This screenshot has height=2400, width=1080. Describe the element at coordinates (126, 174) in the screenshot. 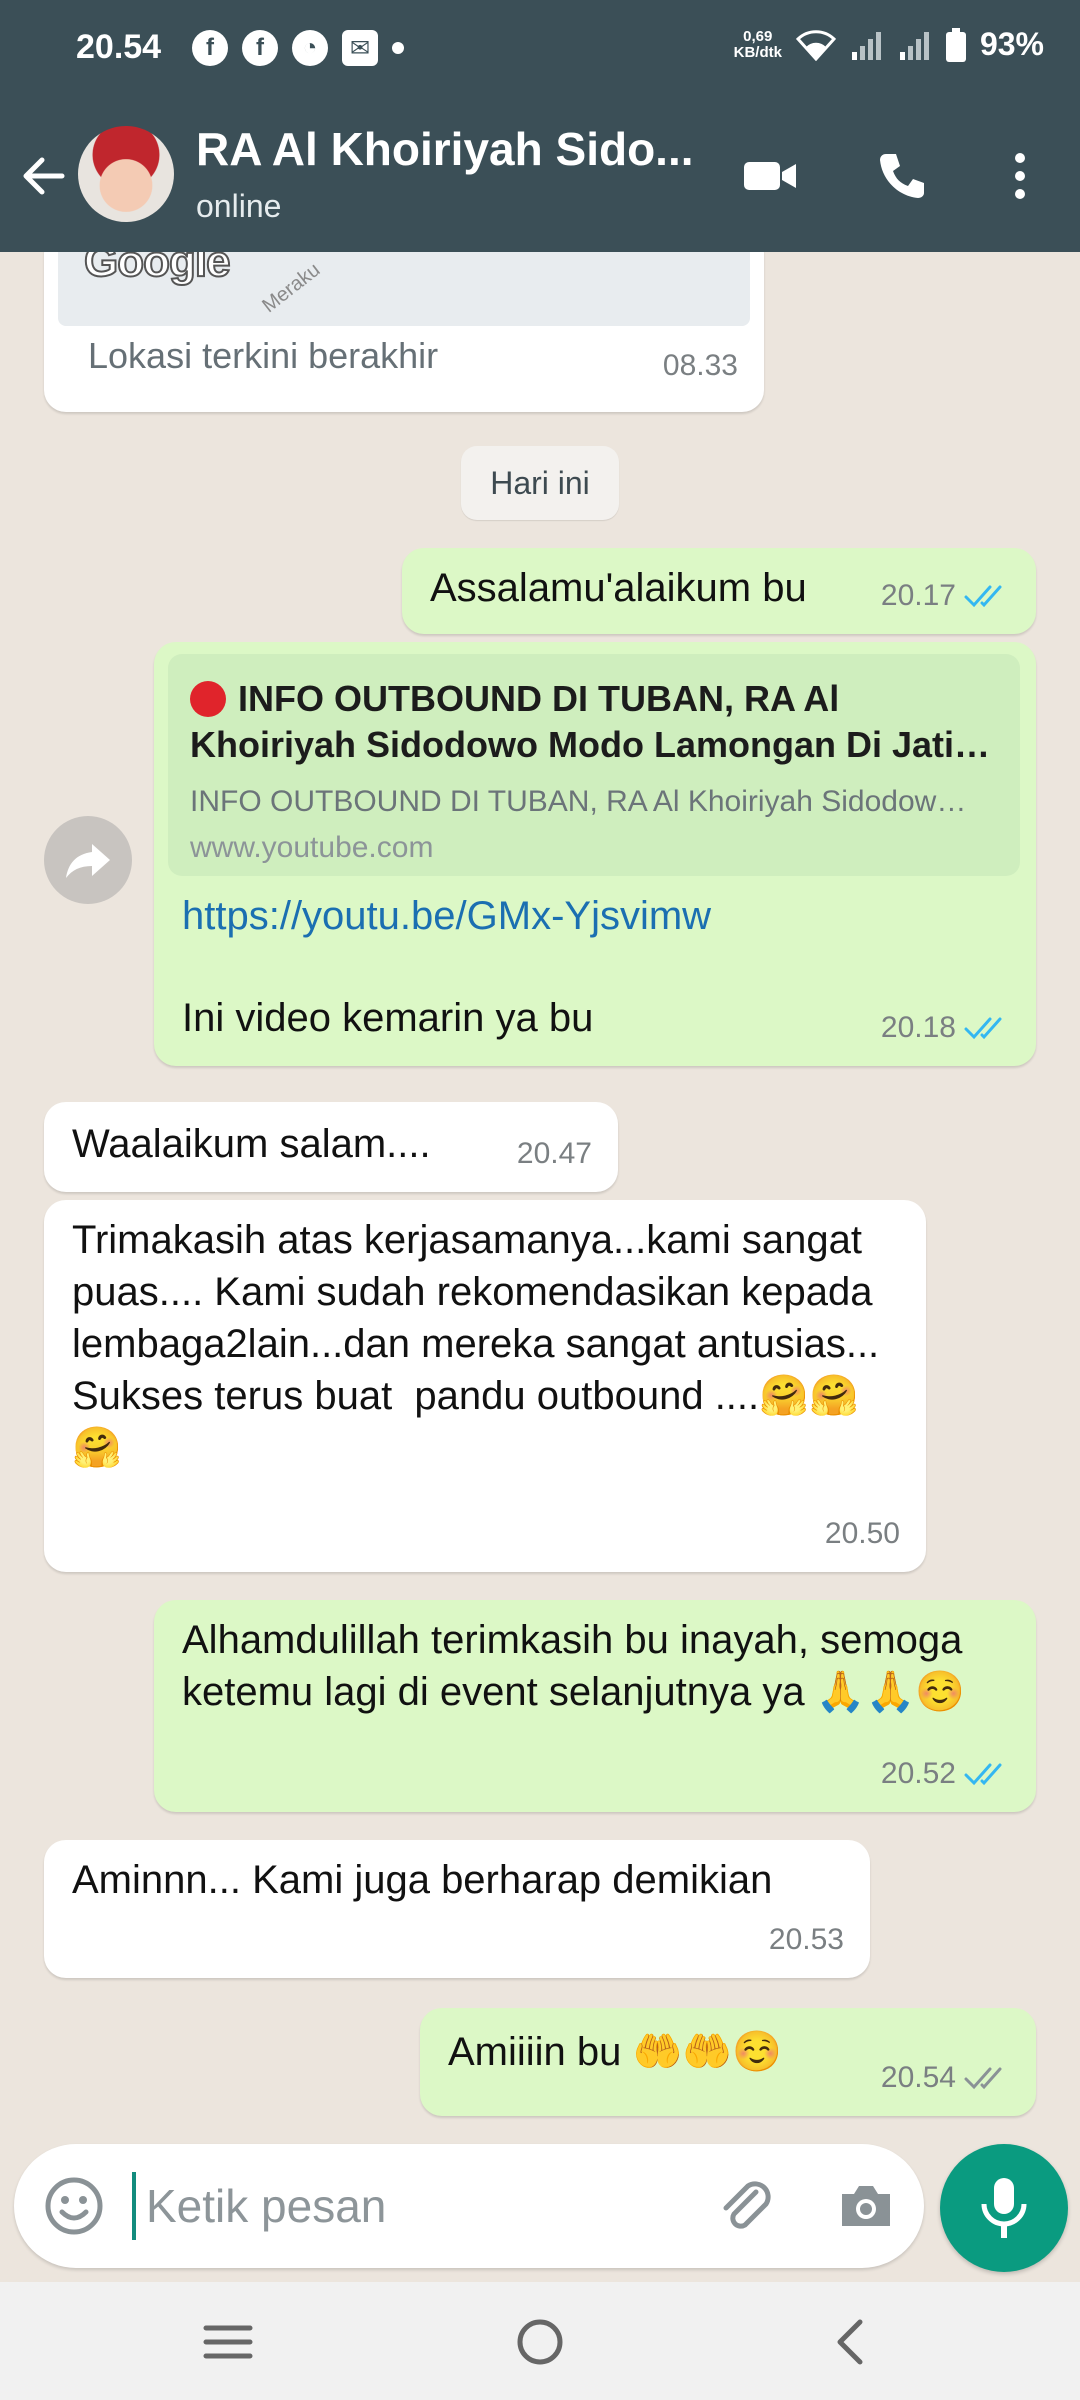

I see `avatar` at that location.